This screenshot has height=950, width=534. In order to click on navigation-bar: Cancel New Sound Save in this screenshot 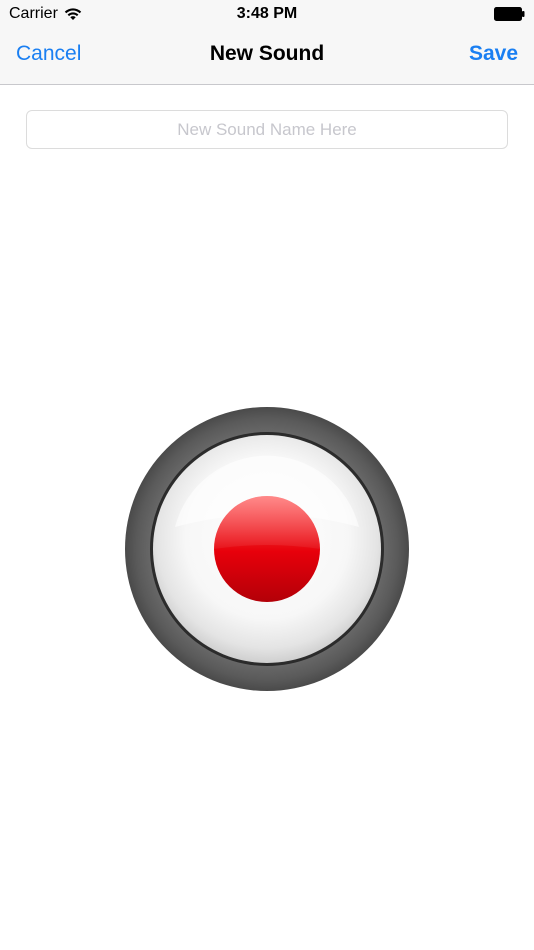, I will do `click(267, 56)`.